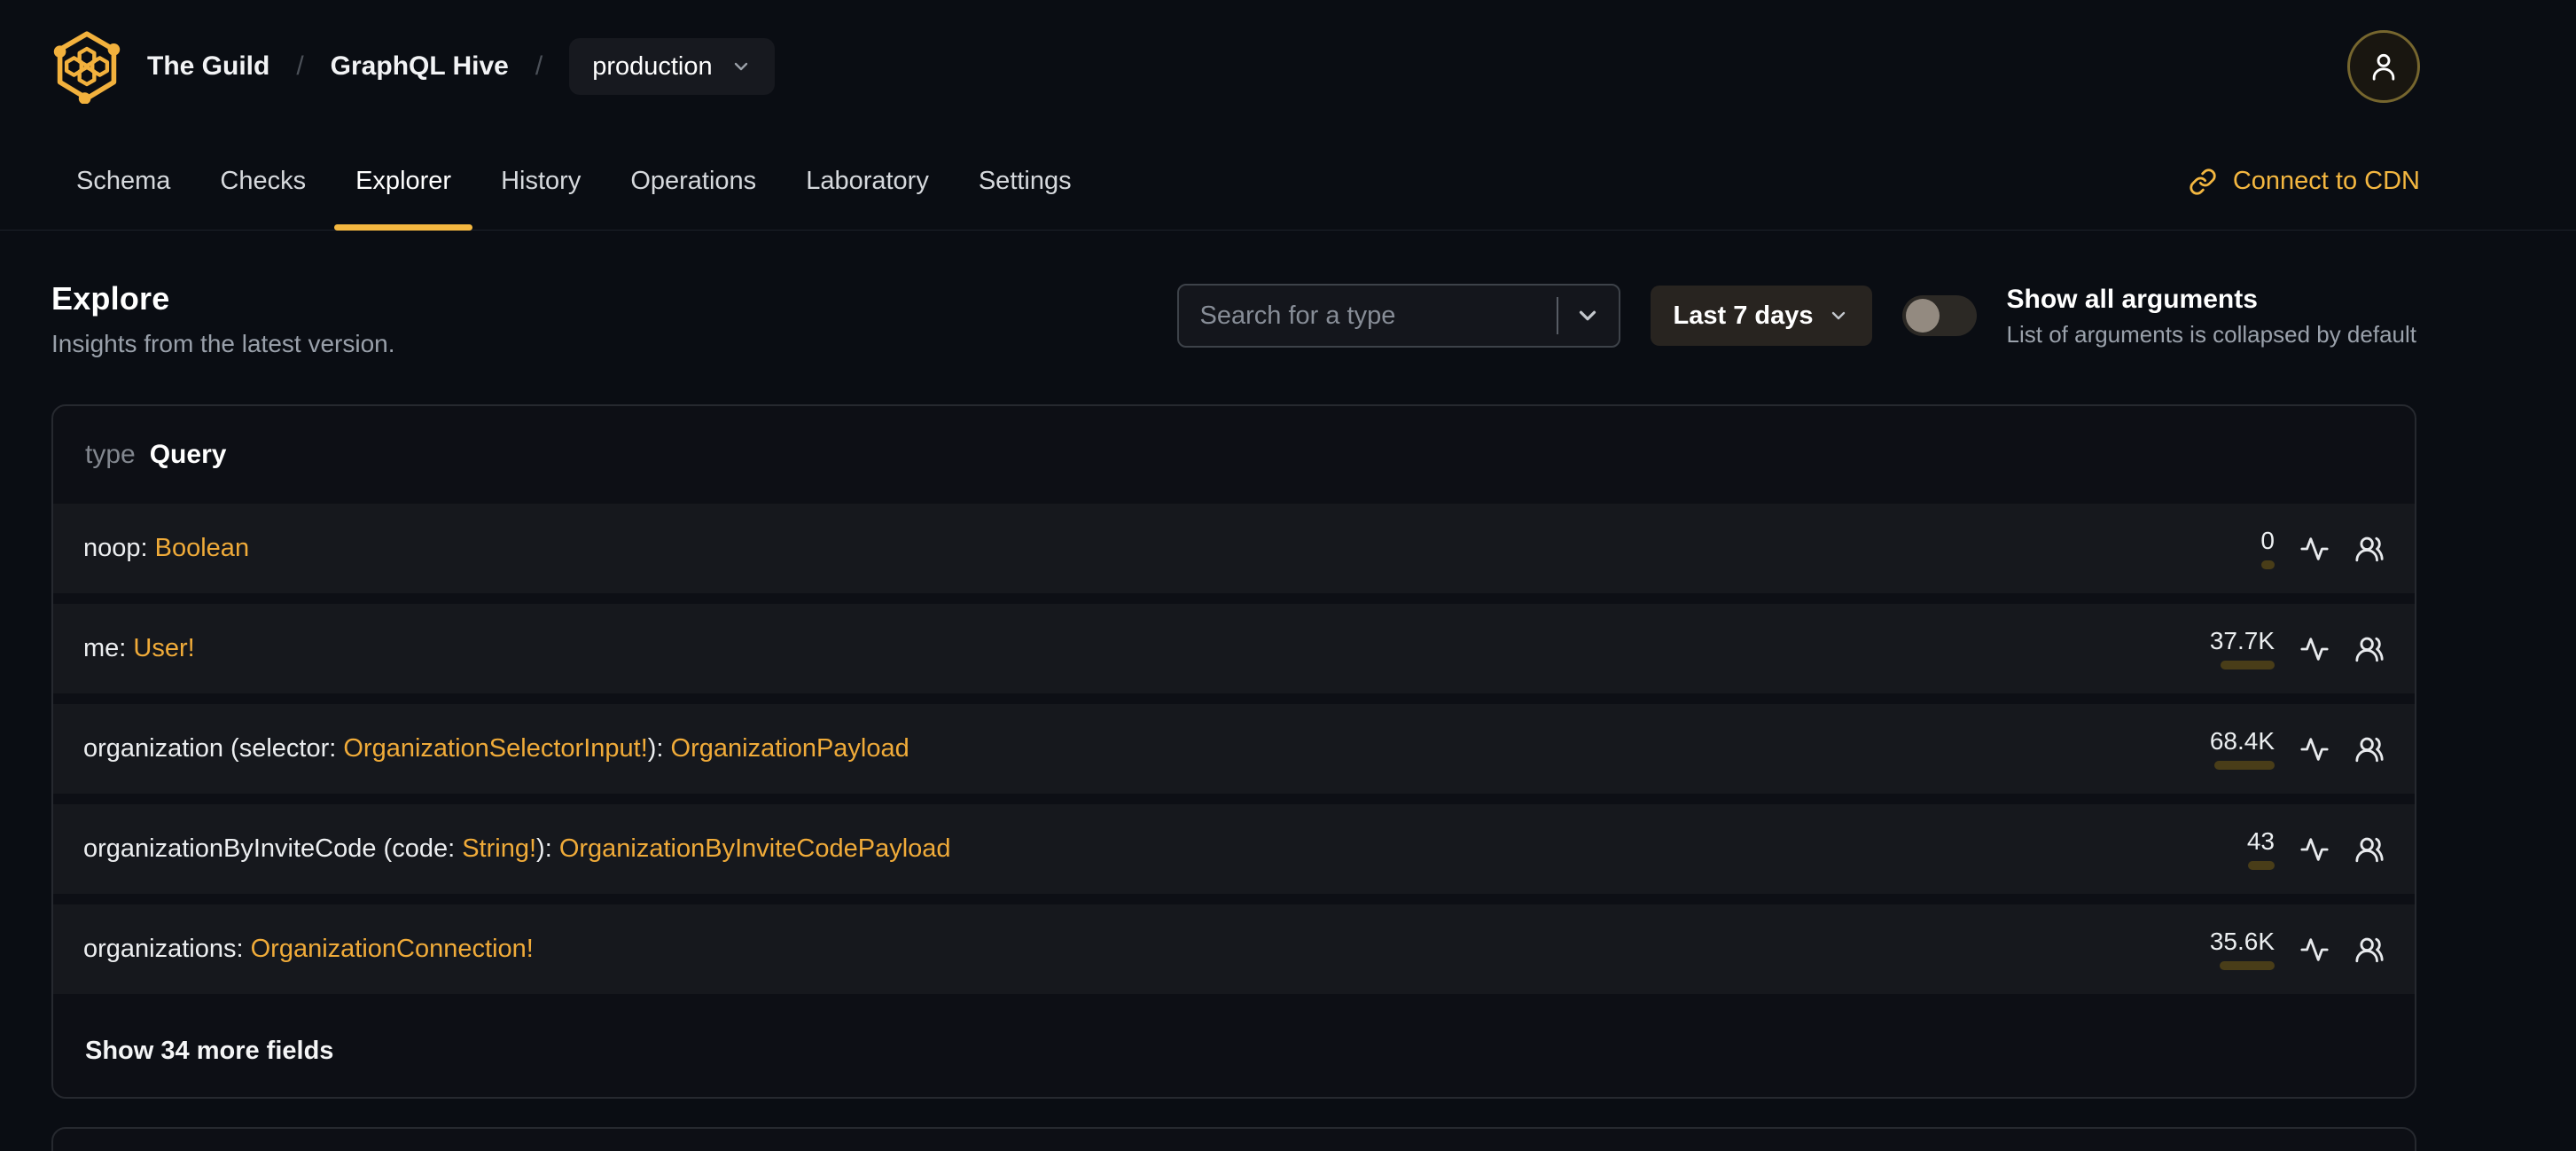 This screenshot has width=2576, height=1151. I want to click on show-all-arguments-toggle, so click(1939, 315).